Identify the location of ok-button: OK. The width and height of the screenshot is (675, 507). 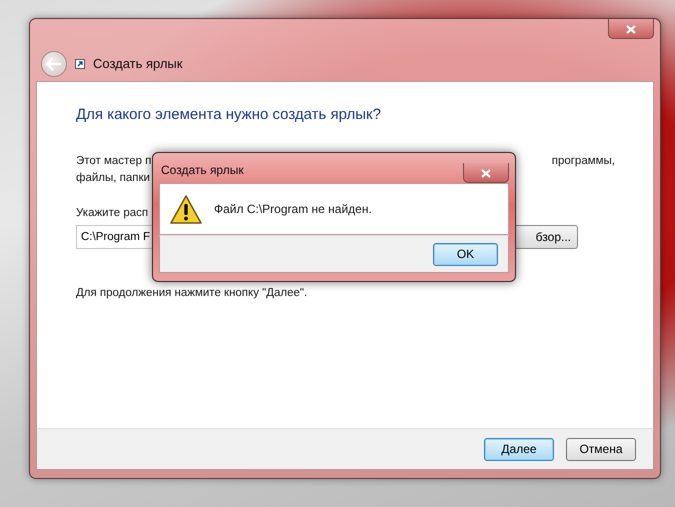
(465, 254).